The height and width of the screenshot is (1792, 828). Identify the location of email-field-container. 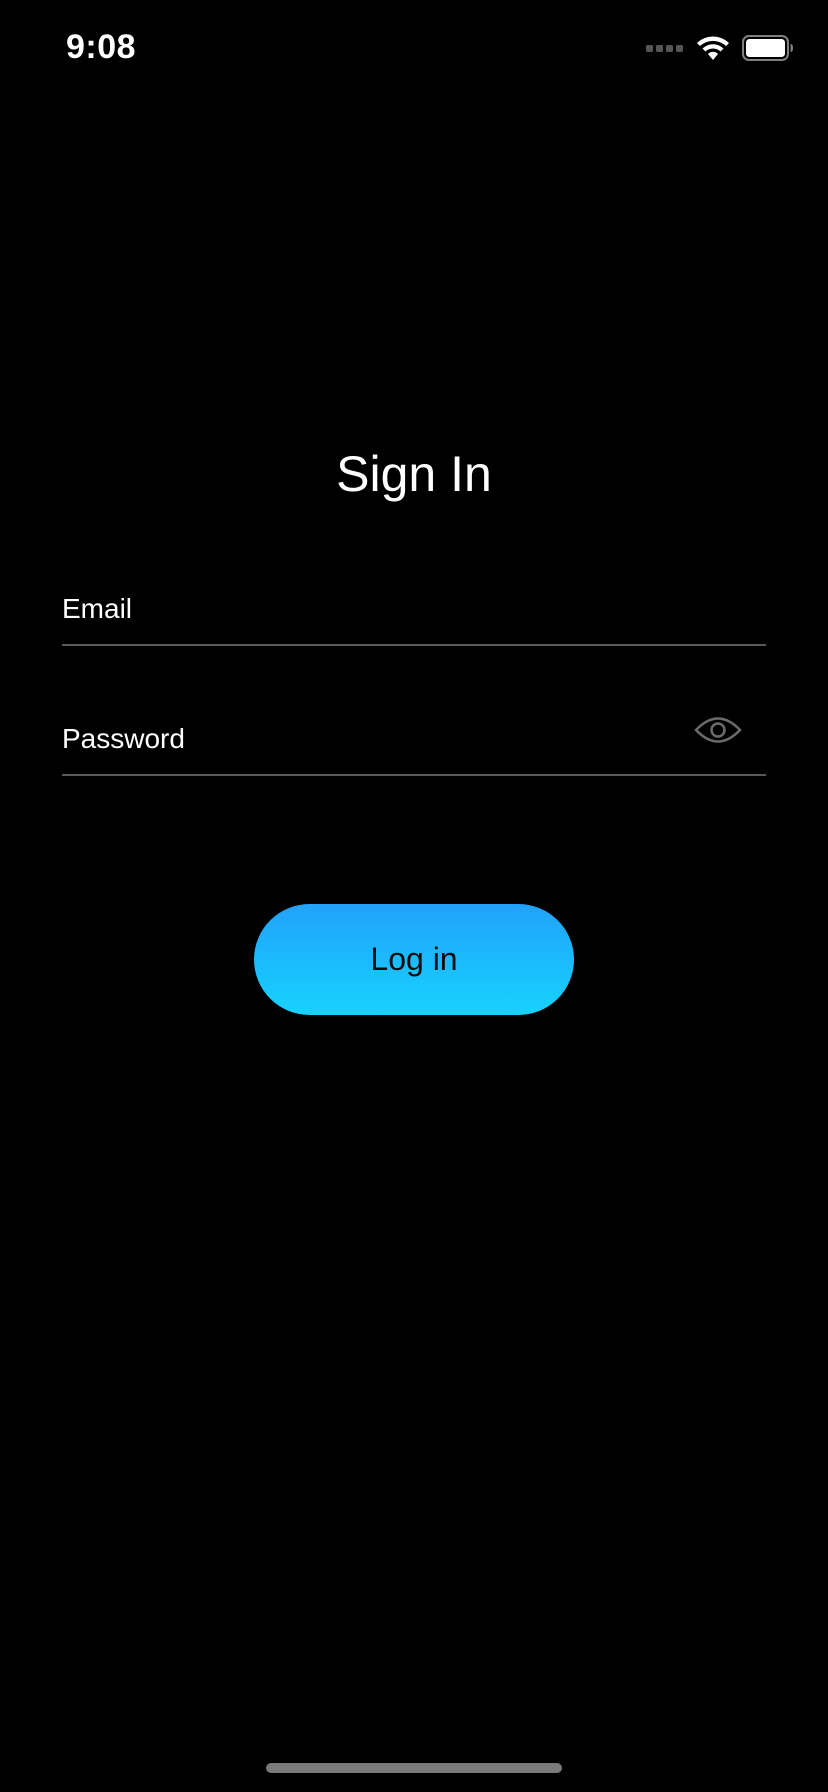
(414, 612).